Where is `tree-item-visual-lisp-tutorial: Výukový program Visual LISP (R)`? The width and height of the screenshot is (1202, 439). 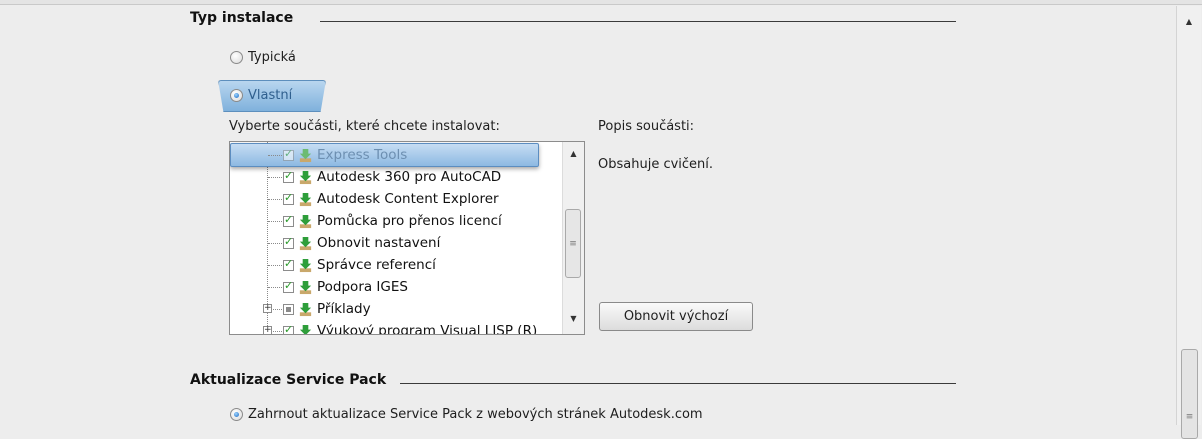
tree-item-visual-lisp-tutorial: Výukový program Visual LISP (R) is located at coordinates (410, 327).